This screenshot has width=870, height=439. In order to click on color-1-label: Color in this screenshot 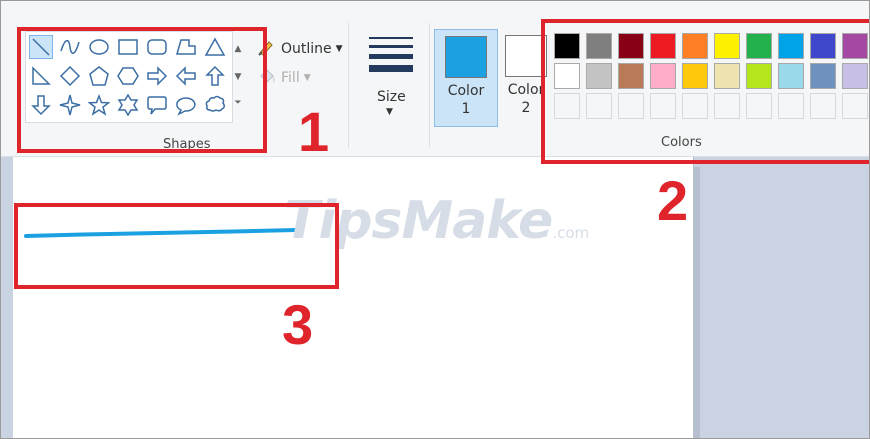, I will do `click(466, 91)`.